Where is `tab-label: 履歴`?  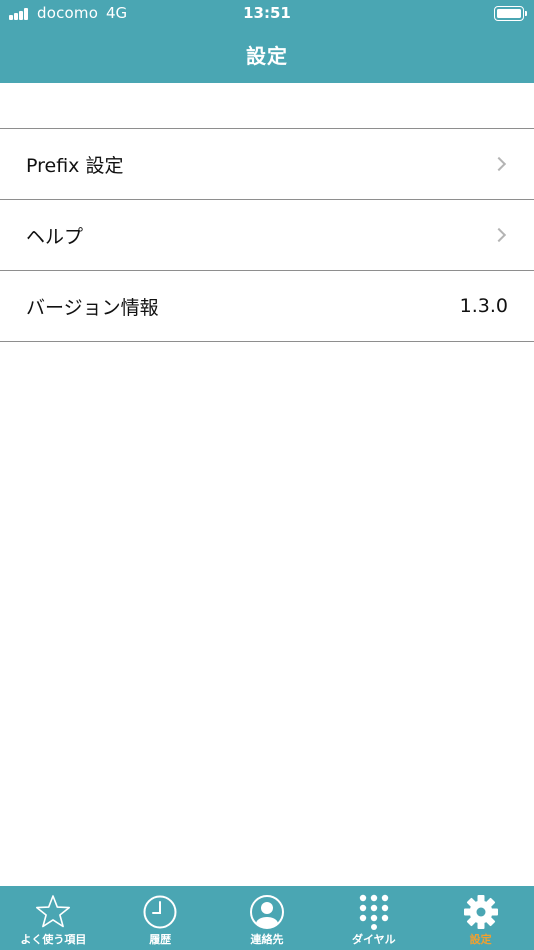
tab-label: 履歴 is located at coordinates (160, 939).